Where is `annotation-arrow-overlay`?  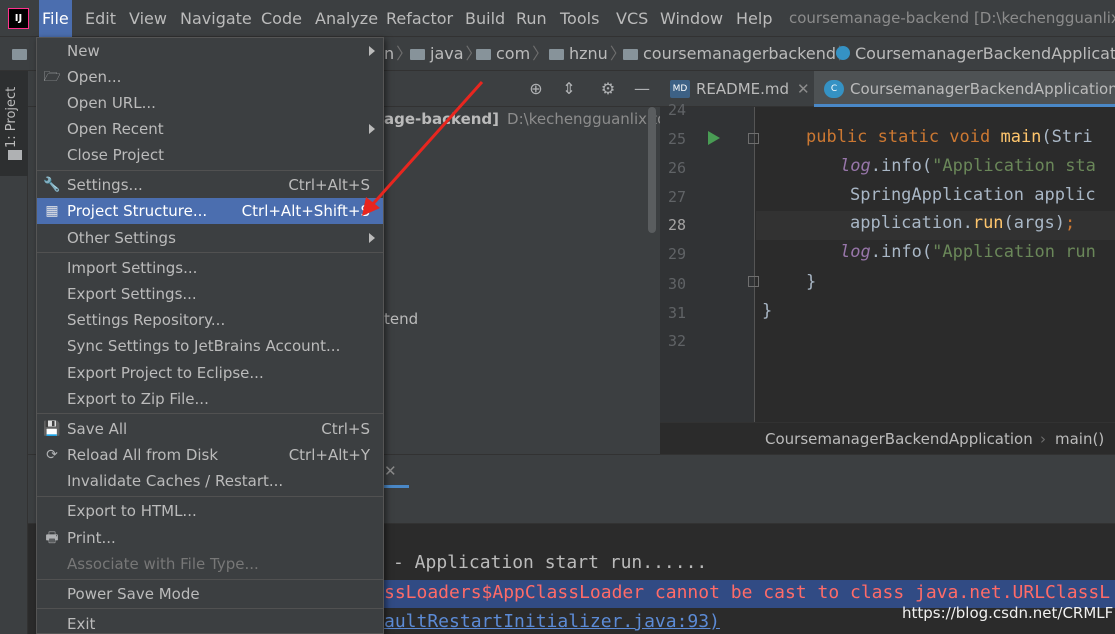 annotation-arrow-overlay is located at coordinates (423, 148).